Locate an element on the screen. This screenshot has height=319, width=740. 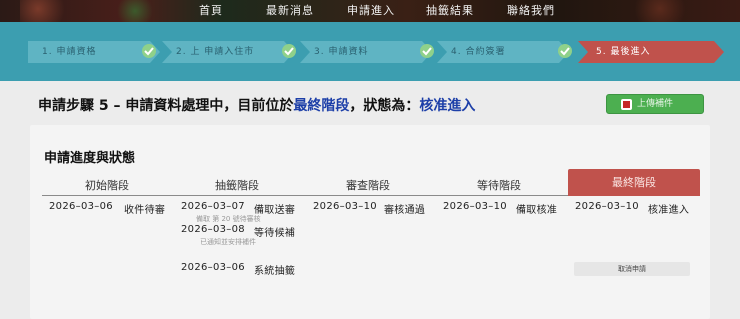
current-stage: 最終階段 is located at coordinates (321, 106).